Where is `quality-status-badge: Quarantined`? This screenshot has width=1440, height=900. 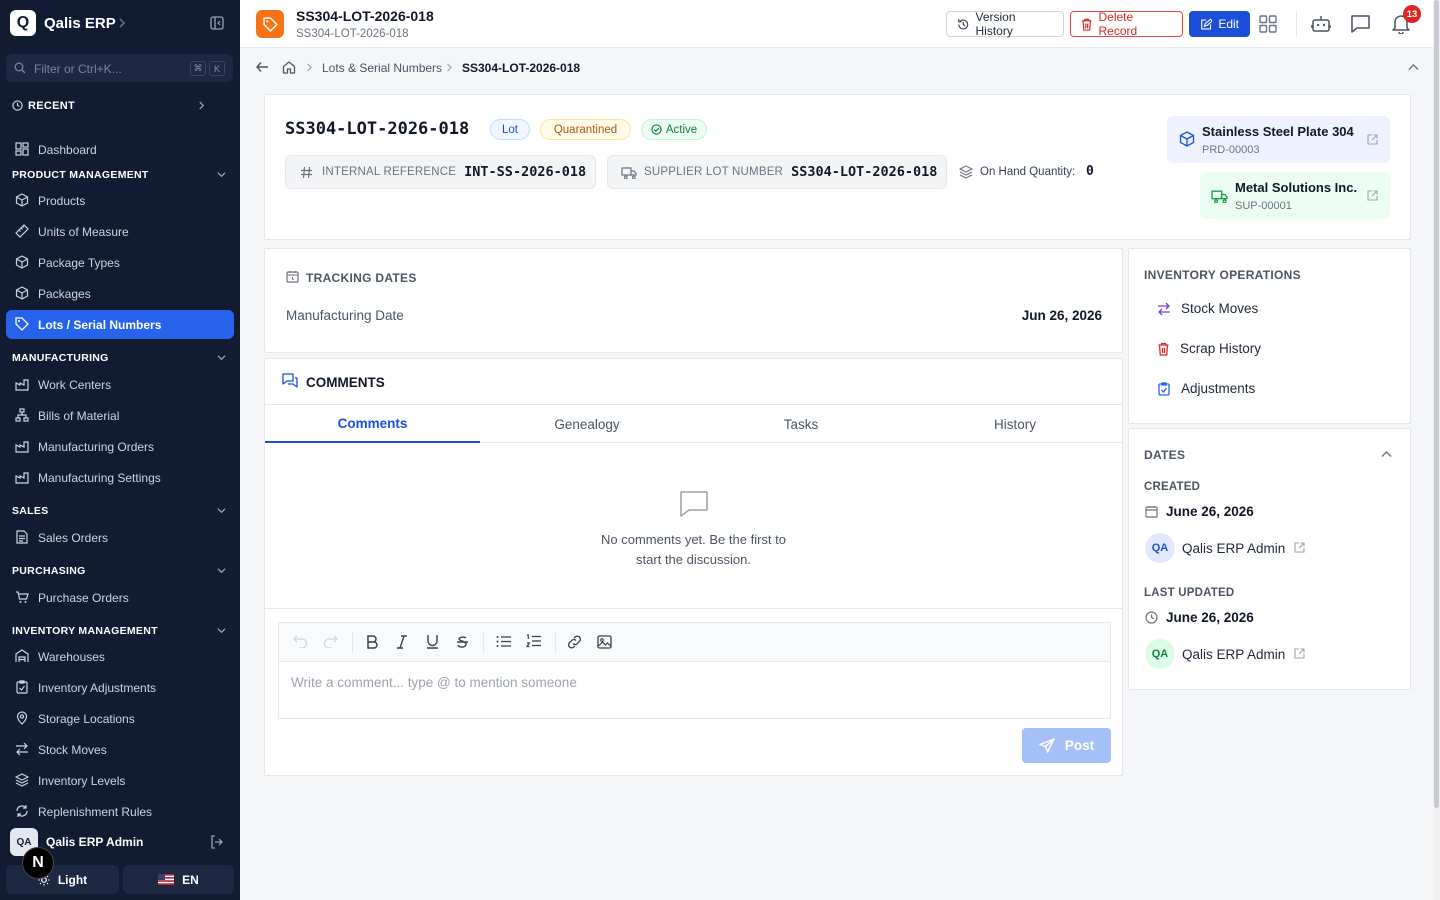
quality-status-badge: Quarantined is located at coordinates (585, 129).